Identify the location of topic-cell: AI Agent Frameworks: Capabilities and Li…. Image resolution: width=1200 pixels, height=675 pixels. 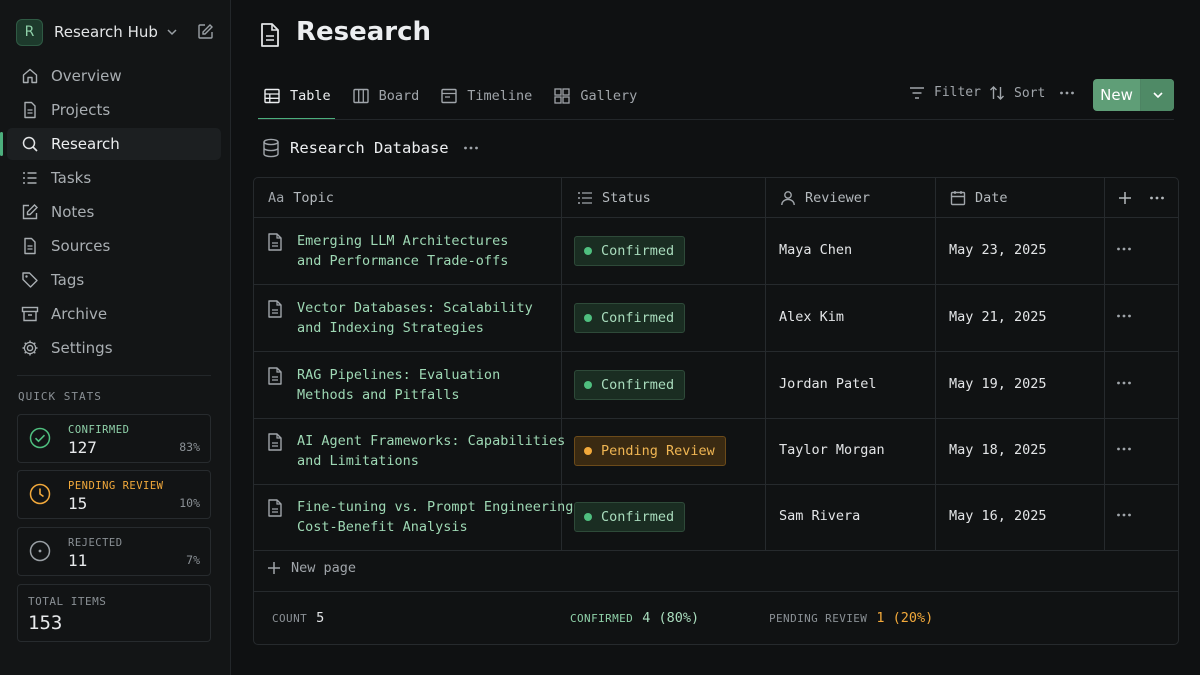
(416, 451).